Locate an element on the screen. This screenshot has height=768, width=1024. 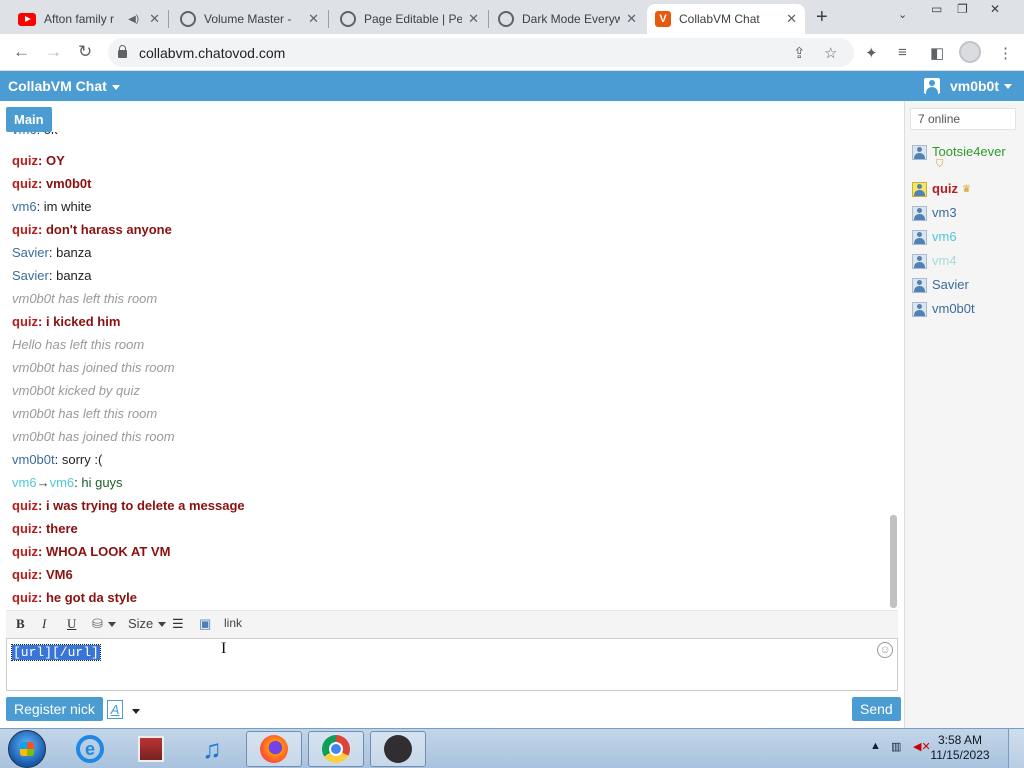
browser-tab-3: Dark Mode Everyw ✕ is located at coordinates (567, 19).